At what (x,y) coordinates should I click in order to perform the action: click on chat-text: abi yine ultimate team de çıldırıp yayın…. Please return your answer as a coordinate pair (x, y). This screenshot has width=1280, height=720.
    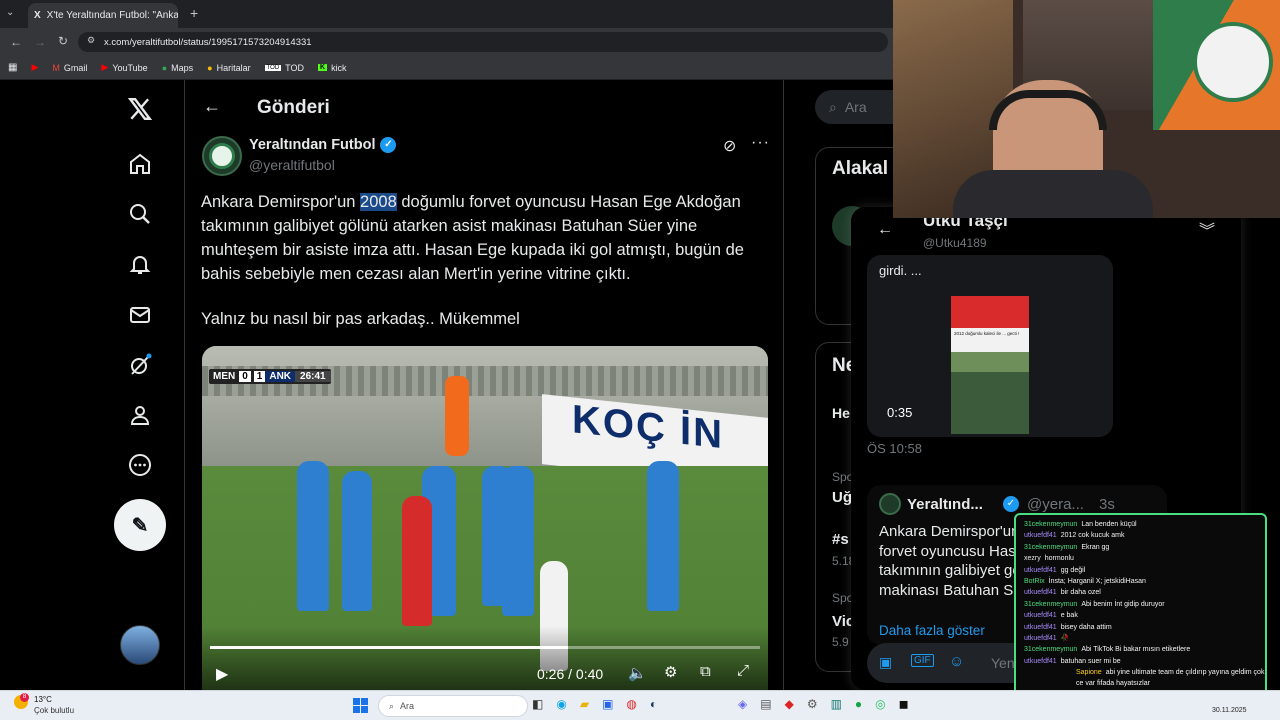
    Looking at the image, I should click on (1170, 678).